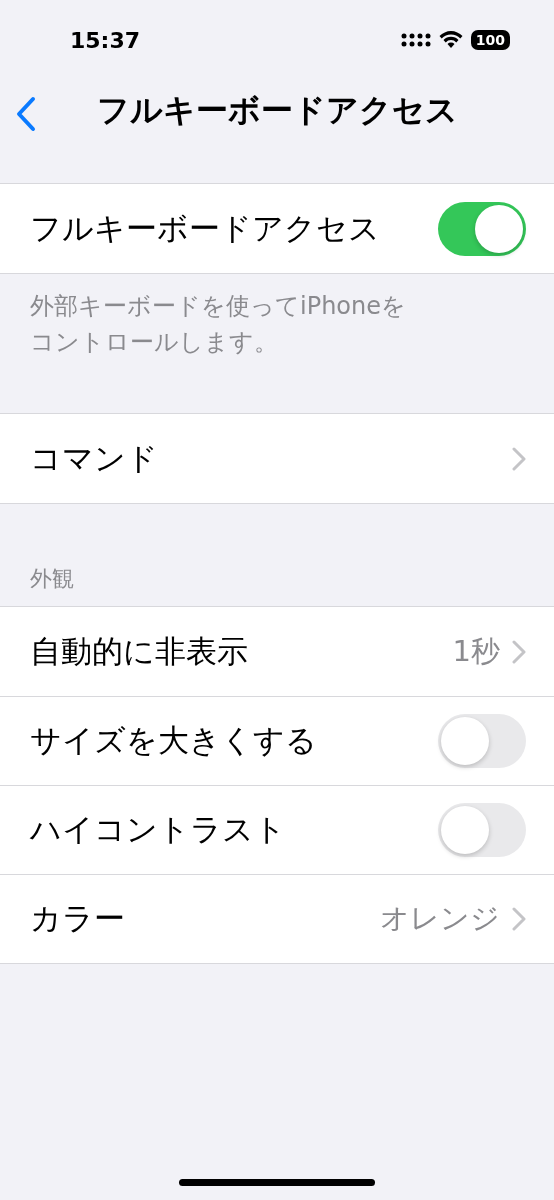  What do you see at coordinates (415, 40) in the screenshot?
I see `signal-icon` at bounding box center [415, 40].